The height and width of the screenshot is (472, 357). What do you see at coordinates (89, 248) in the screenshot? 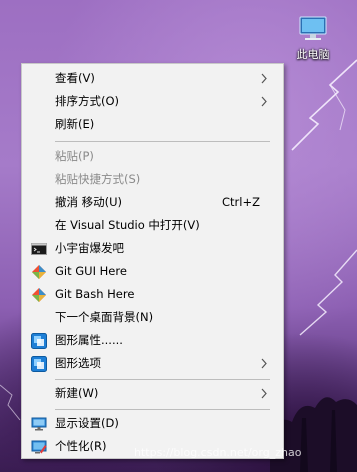
I see `menu-item-label: 小宇宙爆发吧` at bounding box center [89, 248].